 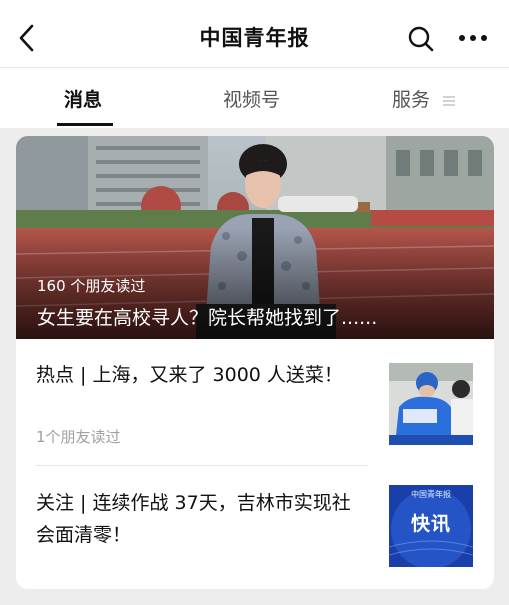 I want to click on tab-video-channel: 视频号, so click(x=251, y=98).